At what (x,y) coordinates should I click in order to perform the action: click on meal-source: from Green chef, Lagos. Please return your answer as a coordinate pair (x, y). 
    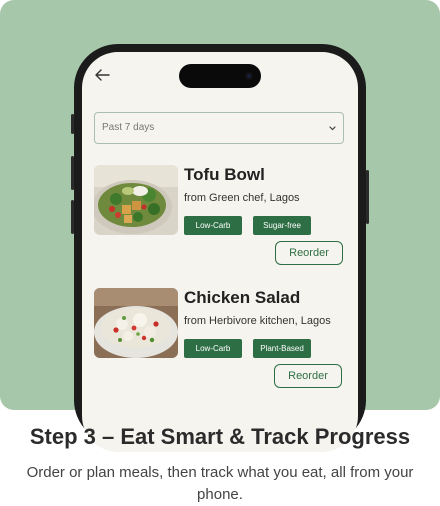
    Looking at the image, I should click on (242, 198).